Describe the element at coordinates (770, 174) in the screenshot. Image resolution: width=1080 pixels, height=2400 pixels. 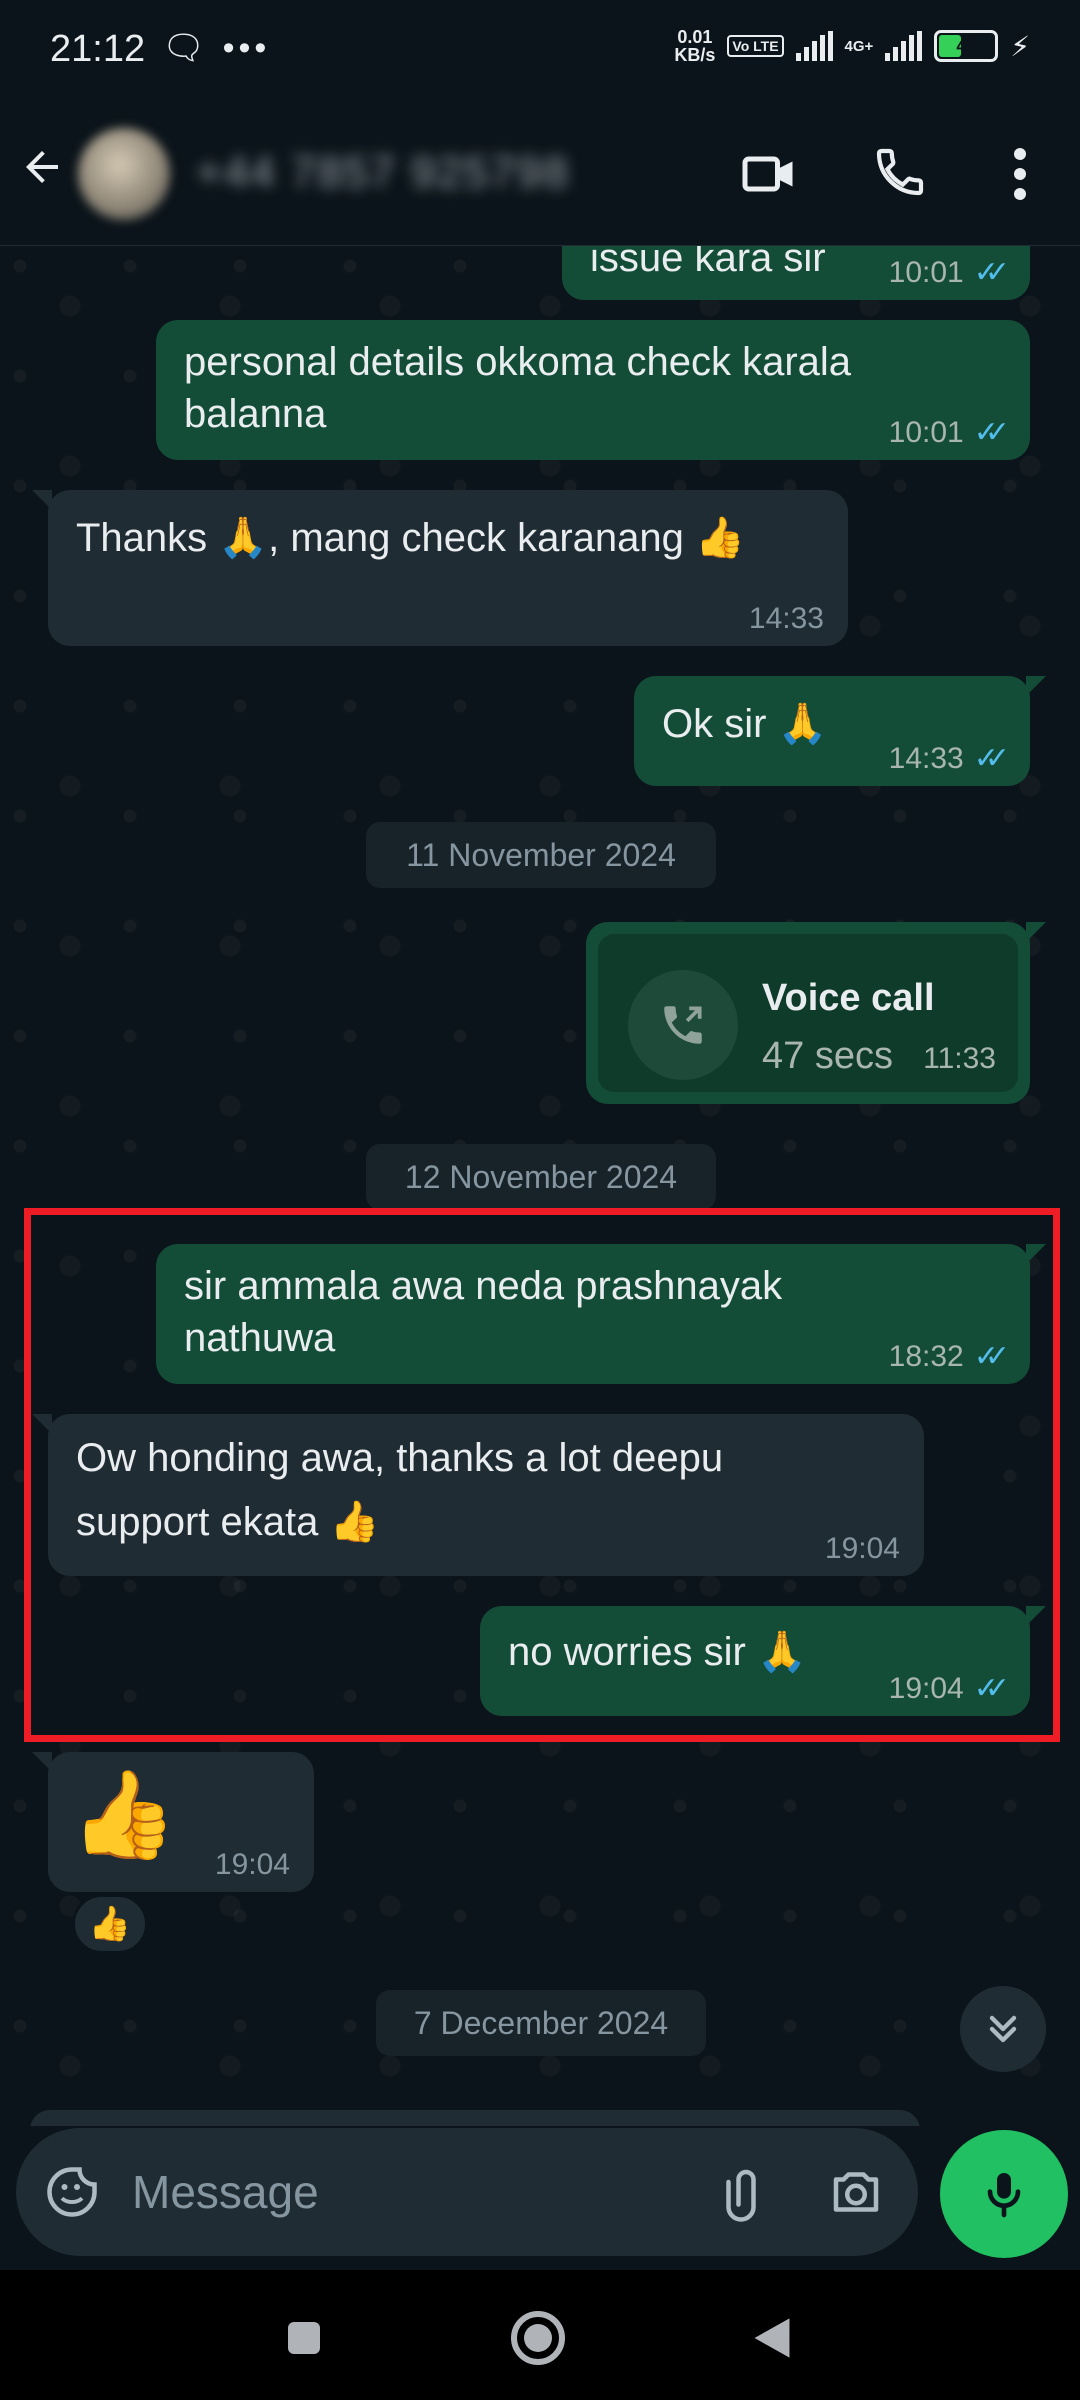
I see `video-call-icon` at that location.